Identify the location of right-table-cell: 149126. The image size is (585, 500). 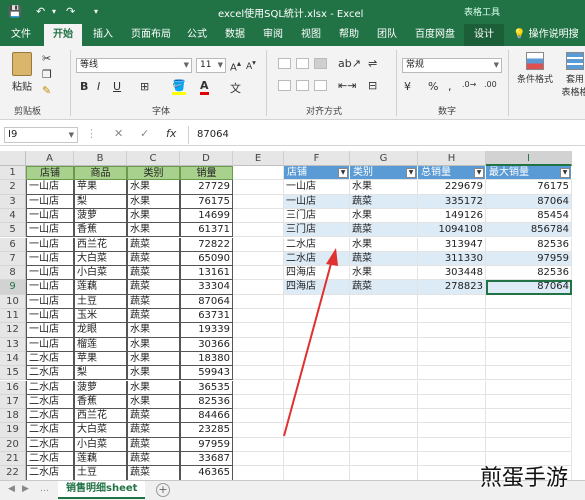
(452, 216).